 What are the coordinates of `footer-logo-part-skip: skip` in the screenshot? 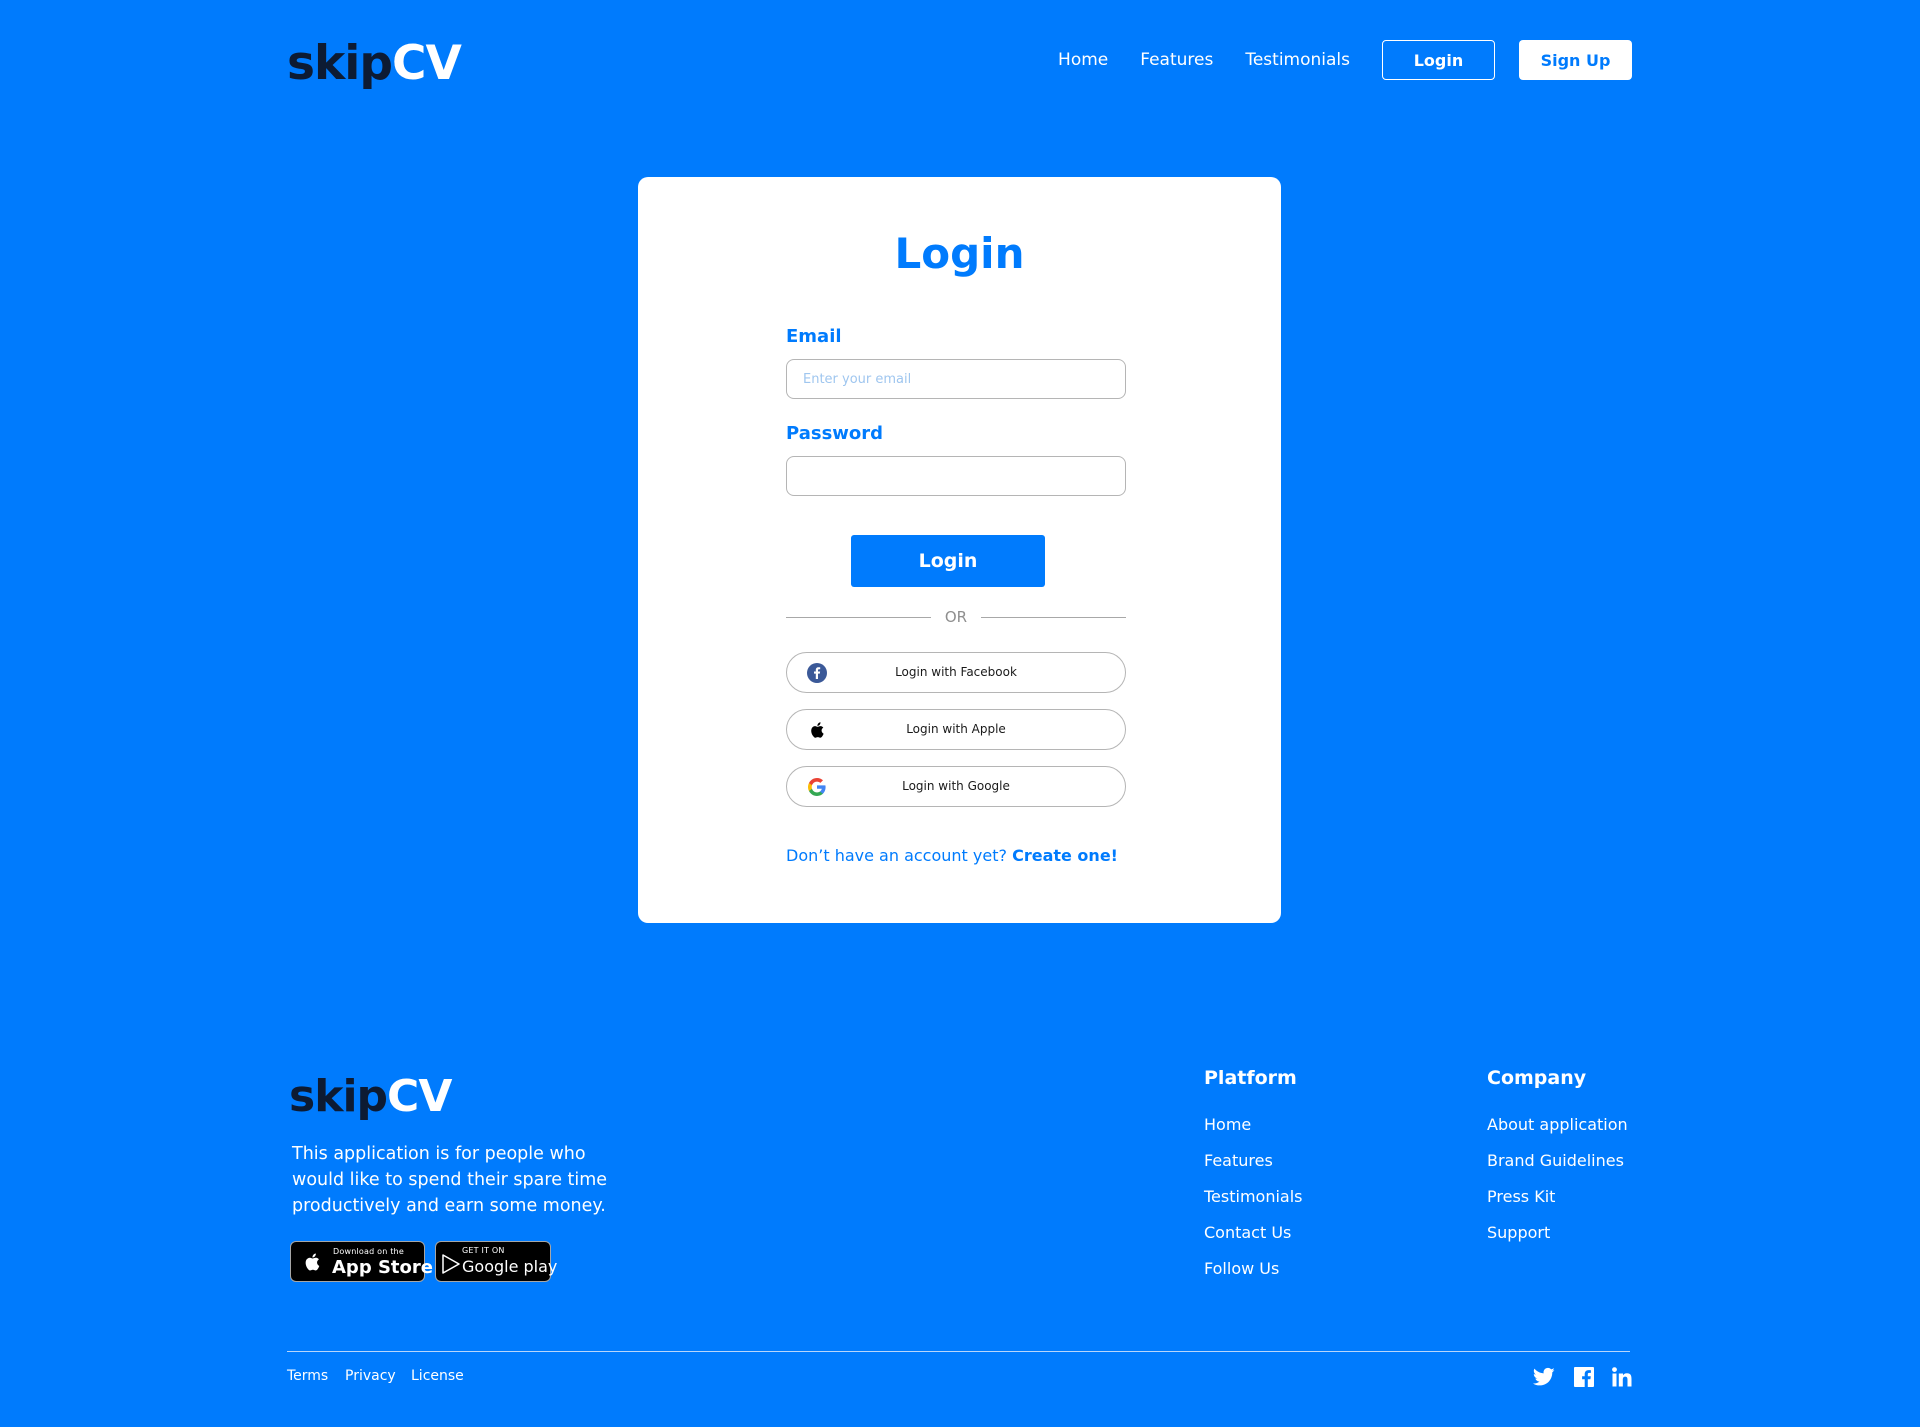 It's located at (338, 1096).